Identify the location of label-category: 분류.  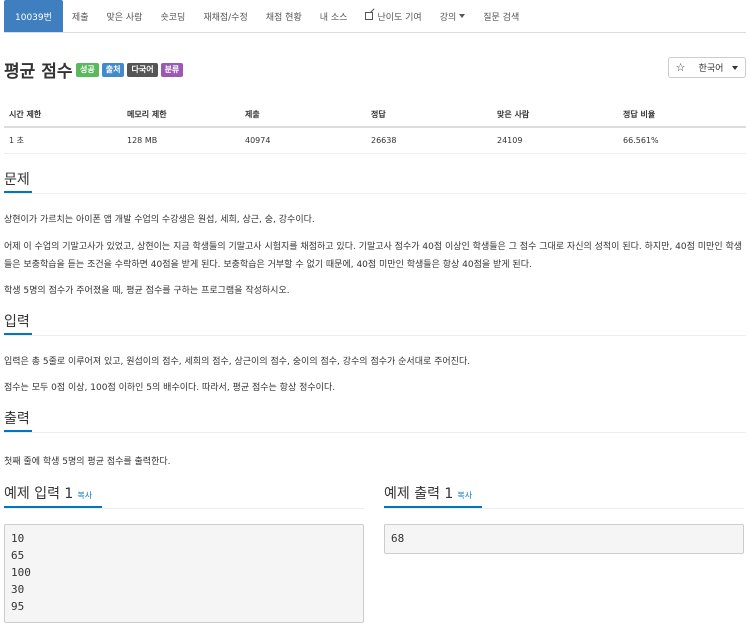
(172, 70).